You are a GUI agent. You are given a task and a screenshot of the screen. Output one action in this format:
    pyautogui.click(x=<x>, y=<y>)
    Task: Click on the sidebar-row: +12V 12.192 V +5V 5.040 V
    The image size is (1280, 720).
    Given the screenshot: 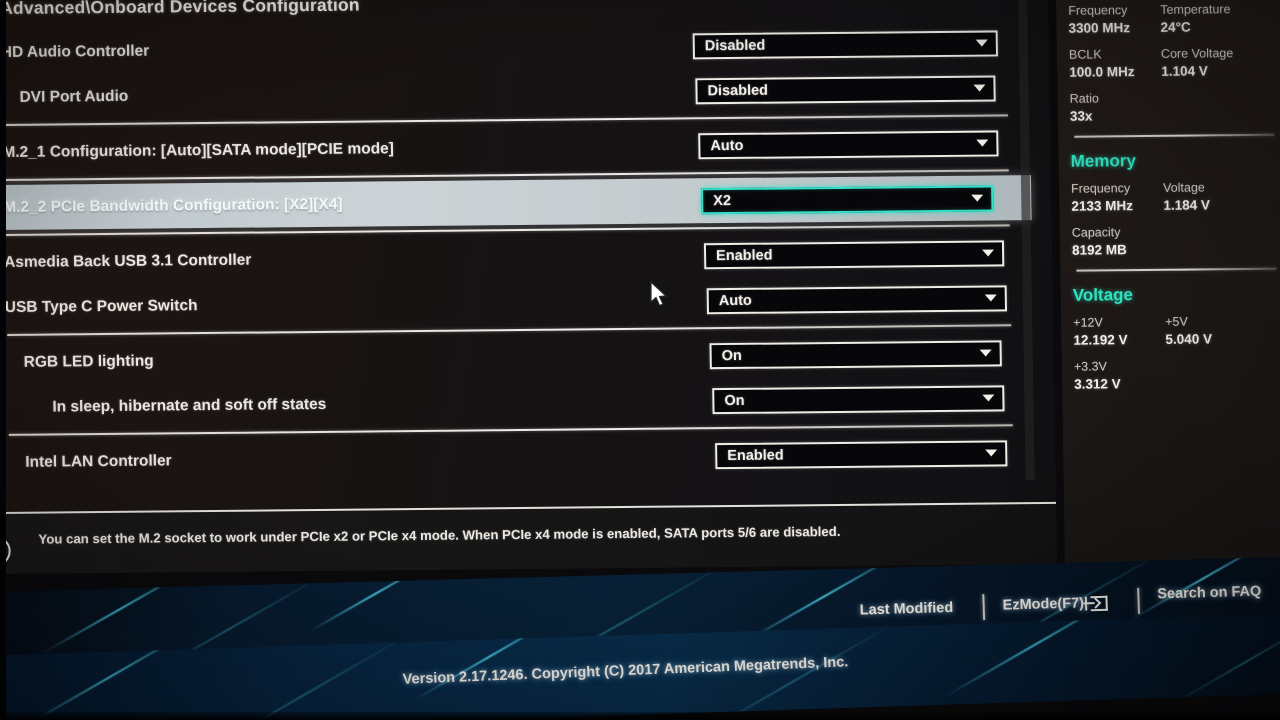 What is the action you would take?
    pyautogui.click(x=1170, y=331)
    